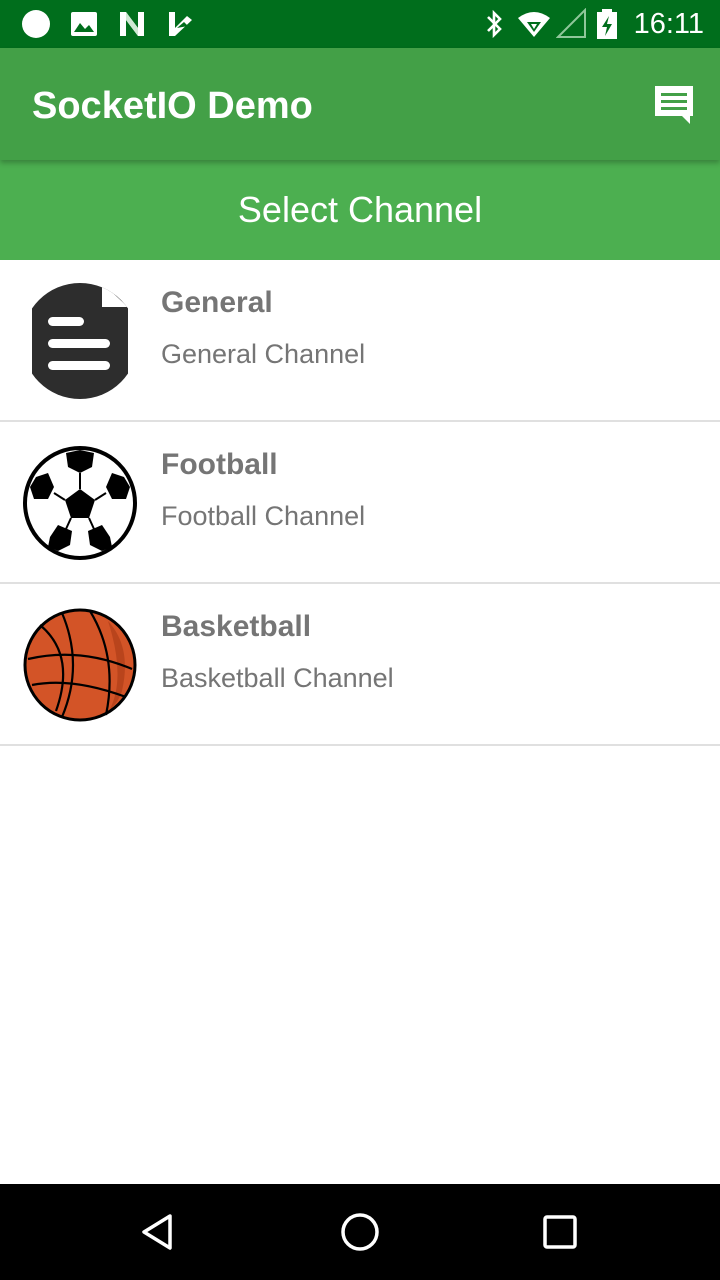 This screenshot has height=1280, width=720. Describe the element at coordinates (560, 1232) in the screenshot. I see `recents-icon` at that location.